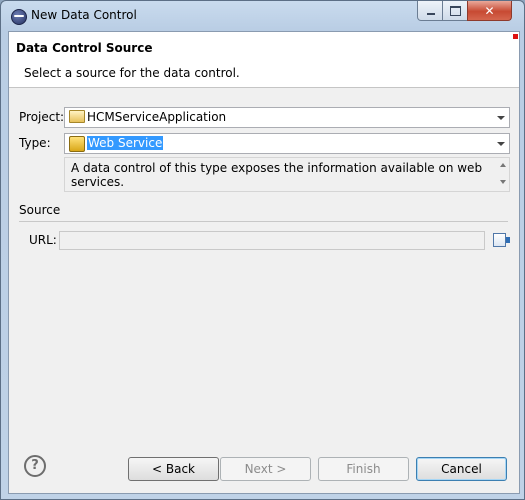 This screenshot has height=500, width=525. Describe the element at coordinates (430, 13) in the screenshot. I see `minimize-icon` at that location.